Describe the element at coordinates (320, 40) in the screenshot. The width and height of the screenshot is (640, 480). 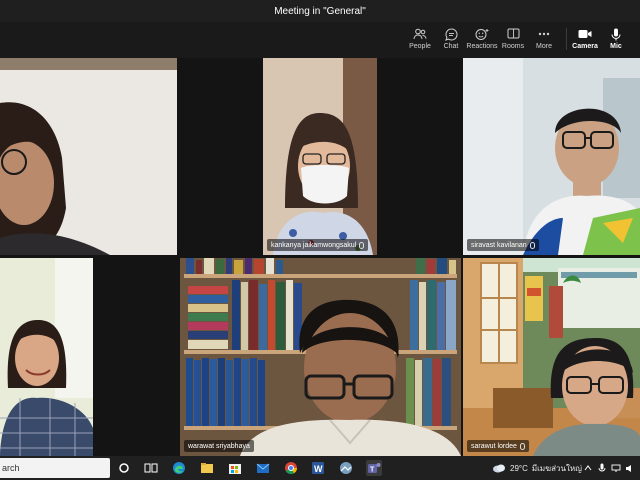
I see `meeting-toolbar: People Chat Reactions Rooms More Camera` at that location.